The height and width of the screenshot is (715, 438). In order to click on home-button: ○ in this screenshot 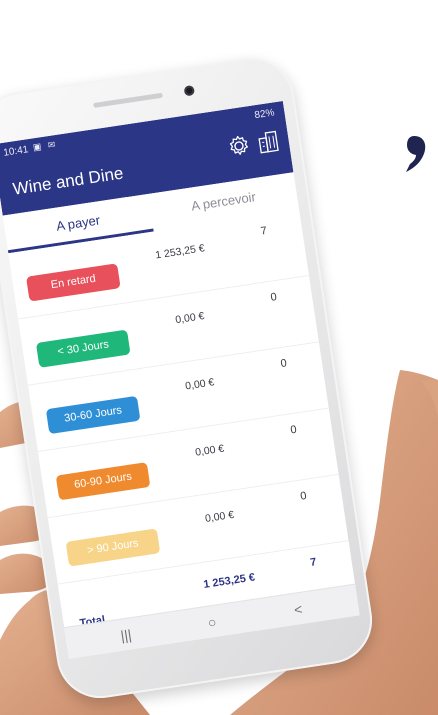, I will do `click(212, 622)`.